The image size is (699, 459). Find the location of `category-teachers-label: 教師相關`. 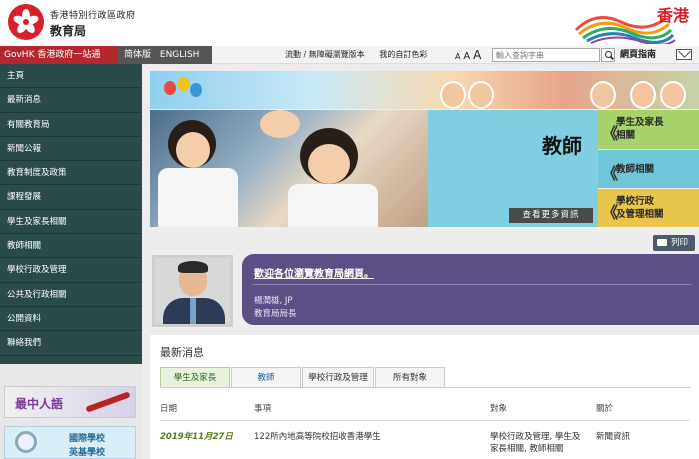

category-teachers-label: 教師相關 is located at coordinates (635, 169).